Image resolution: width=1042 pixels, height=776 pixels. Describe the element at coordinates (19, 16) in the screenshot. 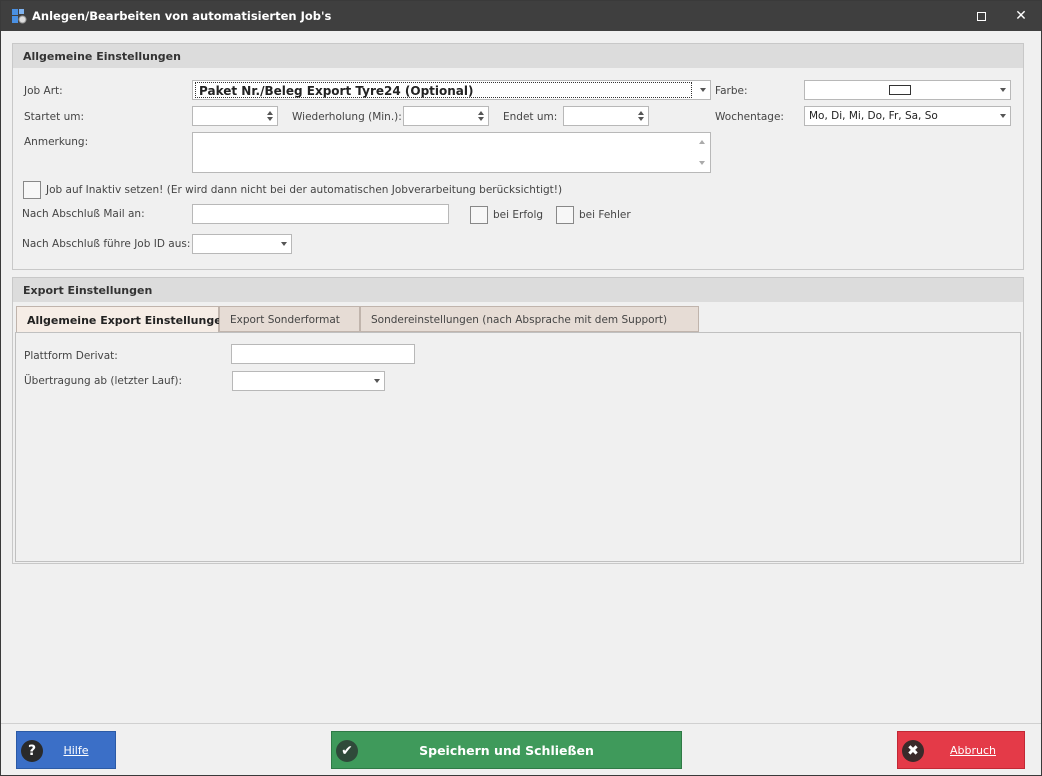

I see `app-icon` at that location.